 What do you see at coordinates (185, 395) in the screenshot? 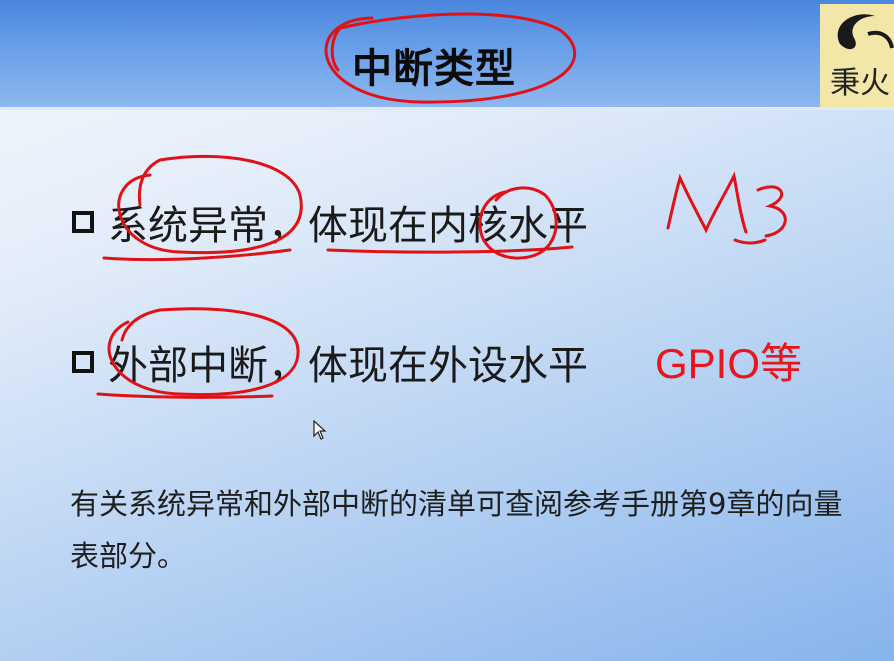
I see `external-underline-stroke` at bounding box center [185, 395].